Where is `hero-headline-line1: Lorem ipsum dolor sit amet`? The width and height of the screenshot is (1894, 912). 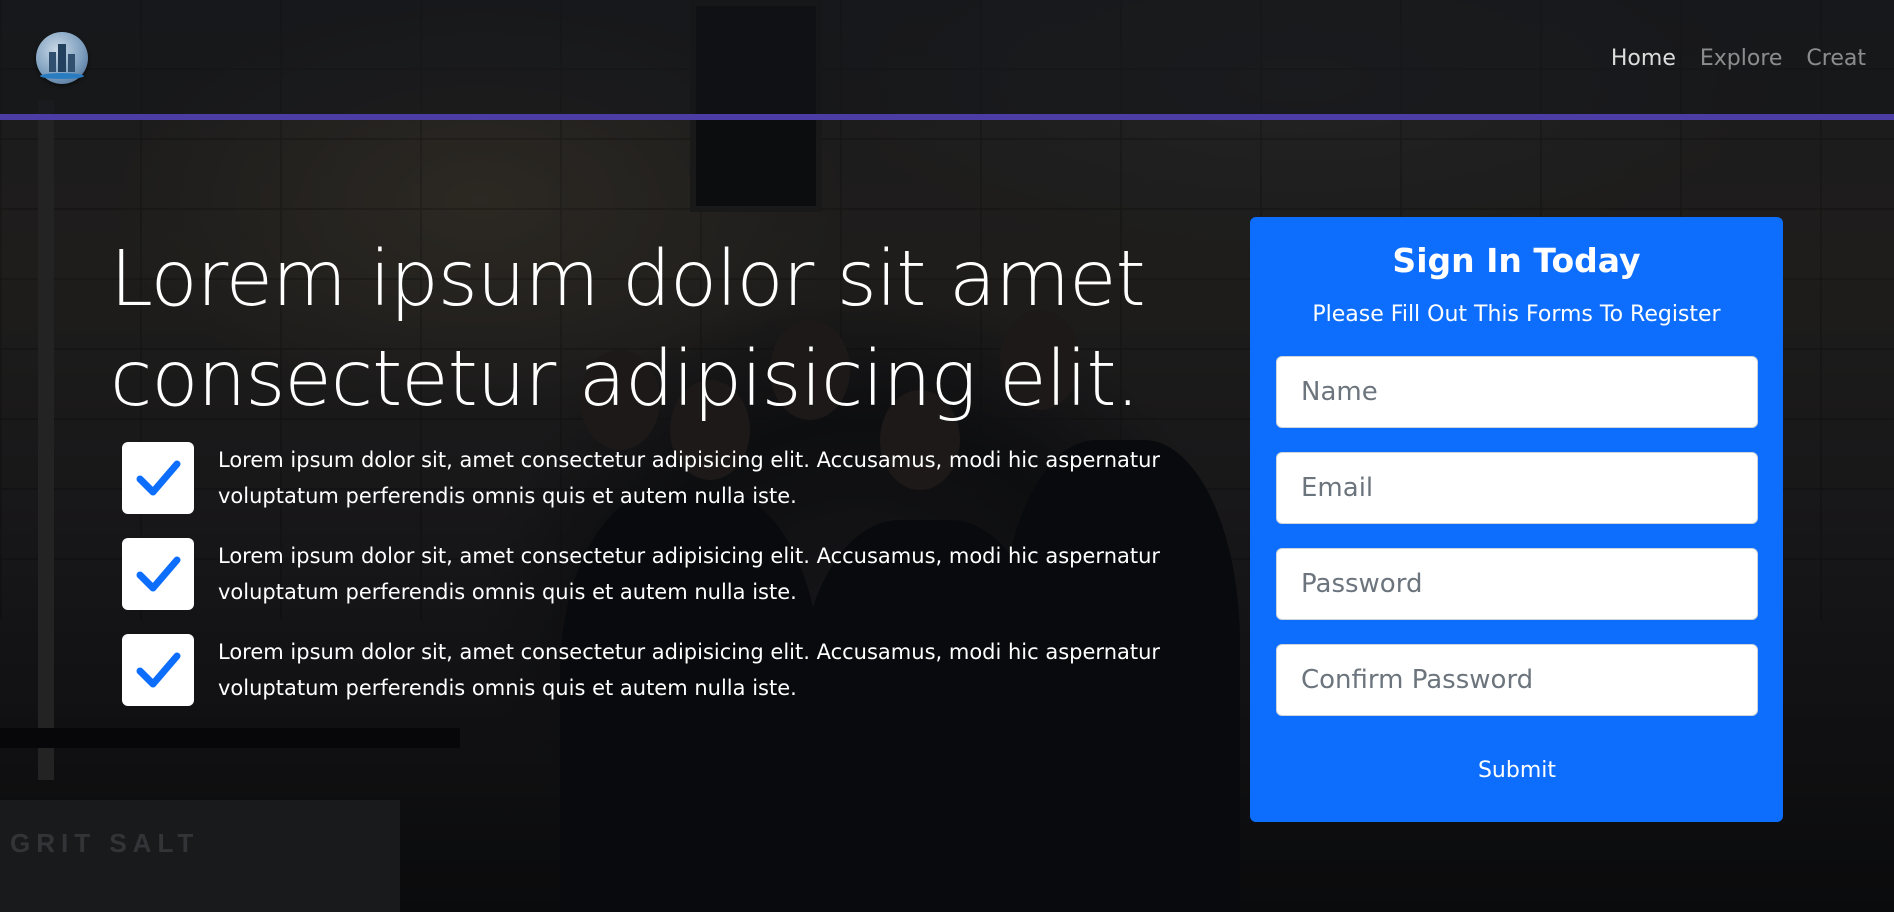
hero-headline-line1: Lorem ipsum dolor sit amet is located at coordinates (628, 279).